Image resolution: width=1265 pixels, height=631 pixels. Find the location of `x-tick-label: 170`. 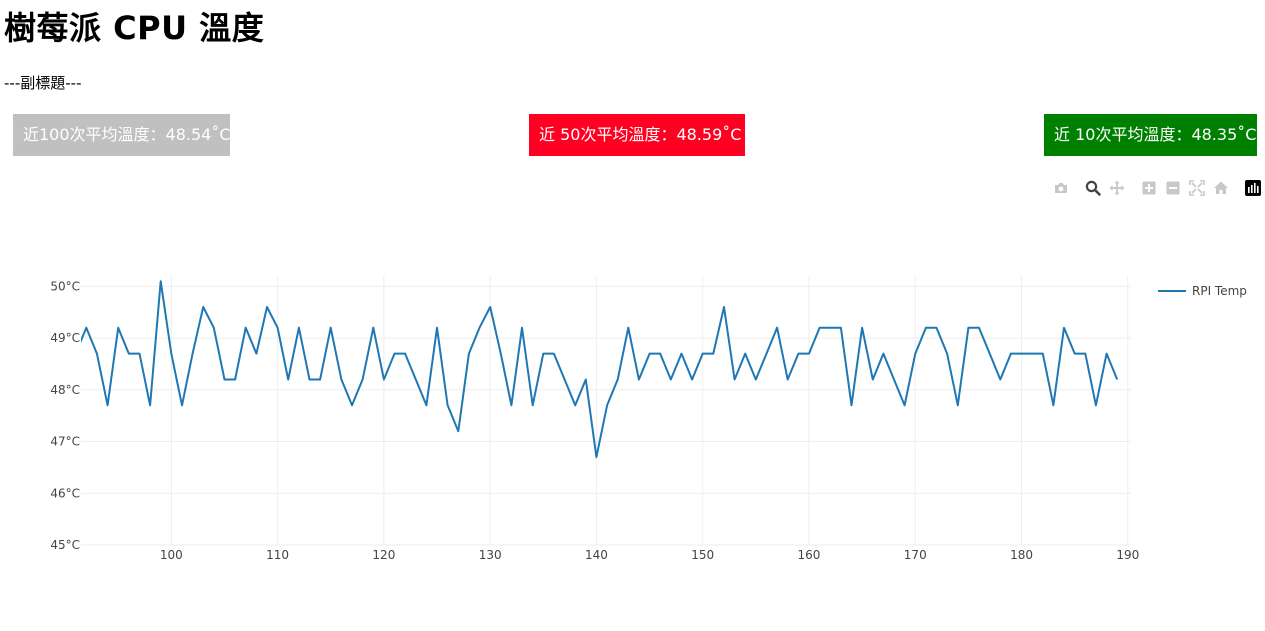

x-tick-label: 170 is located at coordinates (915, 555).